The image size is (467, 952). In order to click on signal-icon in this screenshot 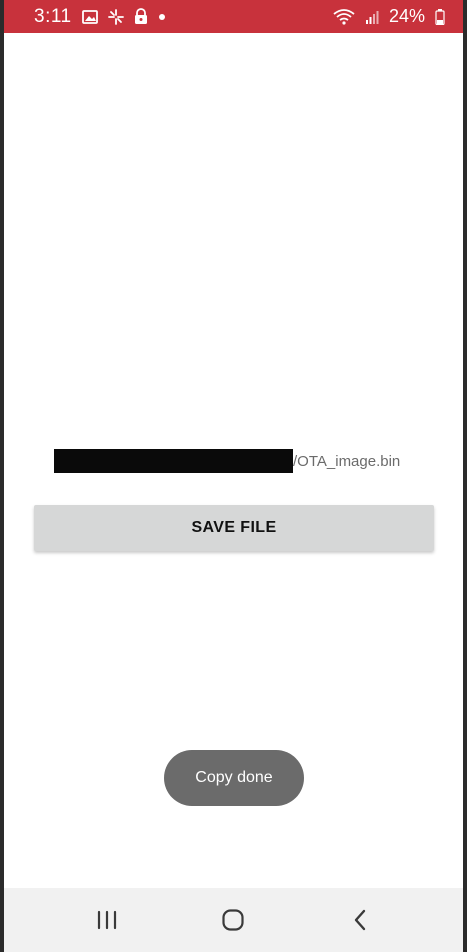, I will do `click(372, 17)`.